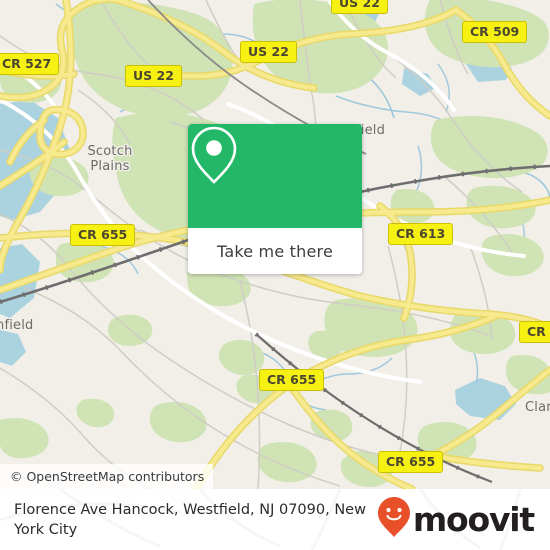  Describe the element at coordinates (393, 519) in the screenshot. I see `moovit-smiley-pin-icon` at that location.